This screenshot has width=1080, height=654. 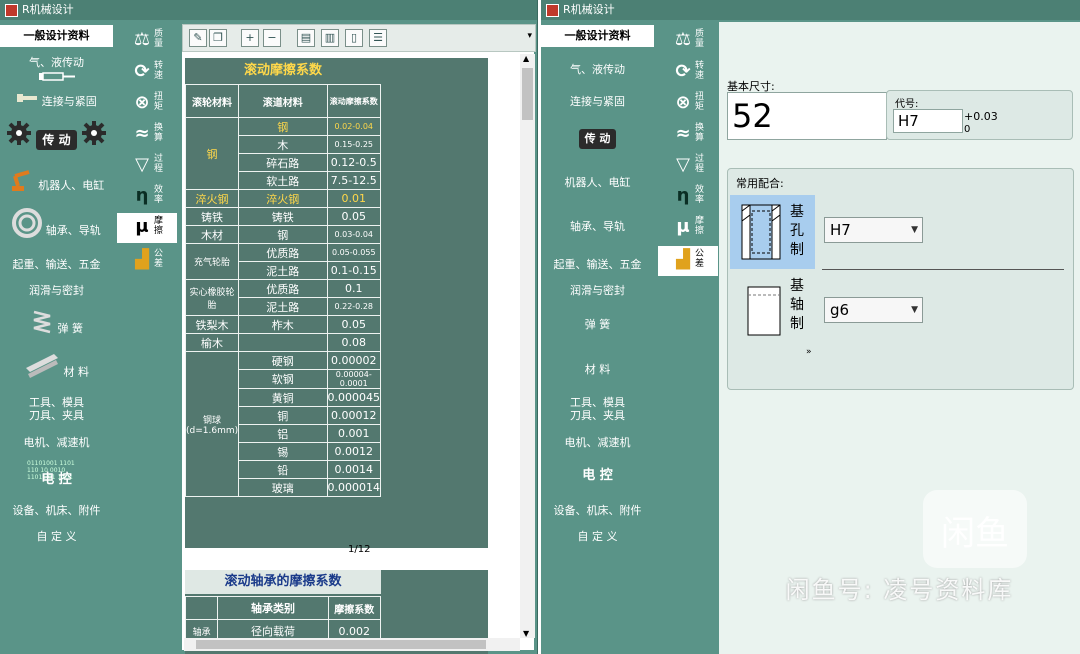 What do you see at coordinates (56, 70) in the screenshot?
I see `category-pneumatic-hydraulic: 气、液传动` at bounding box center [56, 70].